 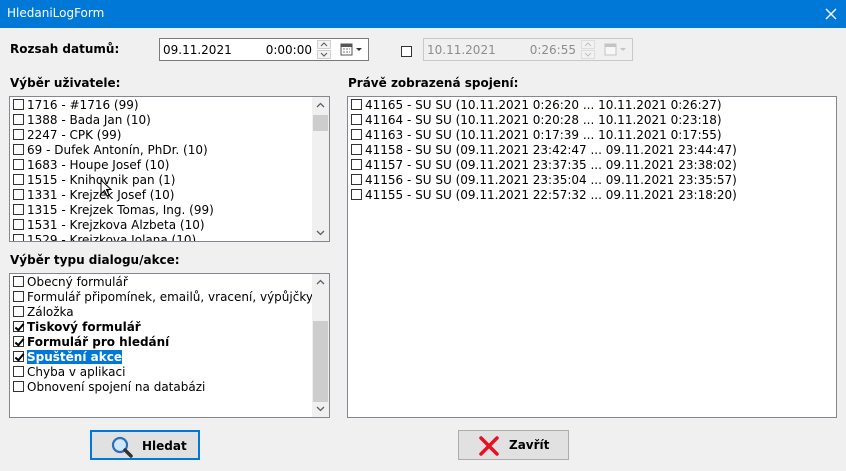 What do you see at coordinates (264, 49) in the screenshot?
I see `date-from-picker: 09.11.2021 0:00:00` at bounding box center [264, 49].